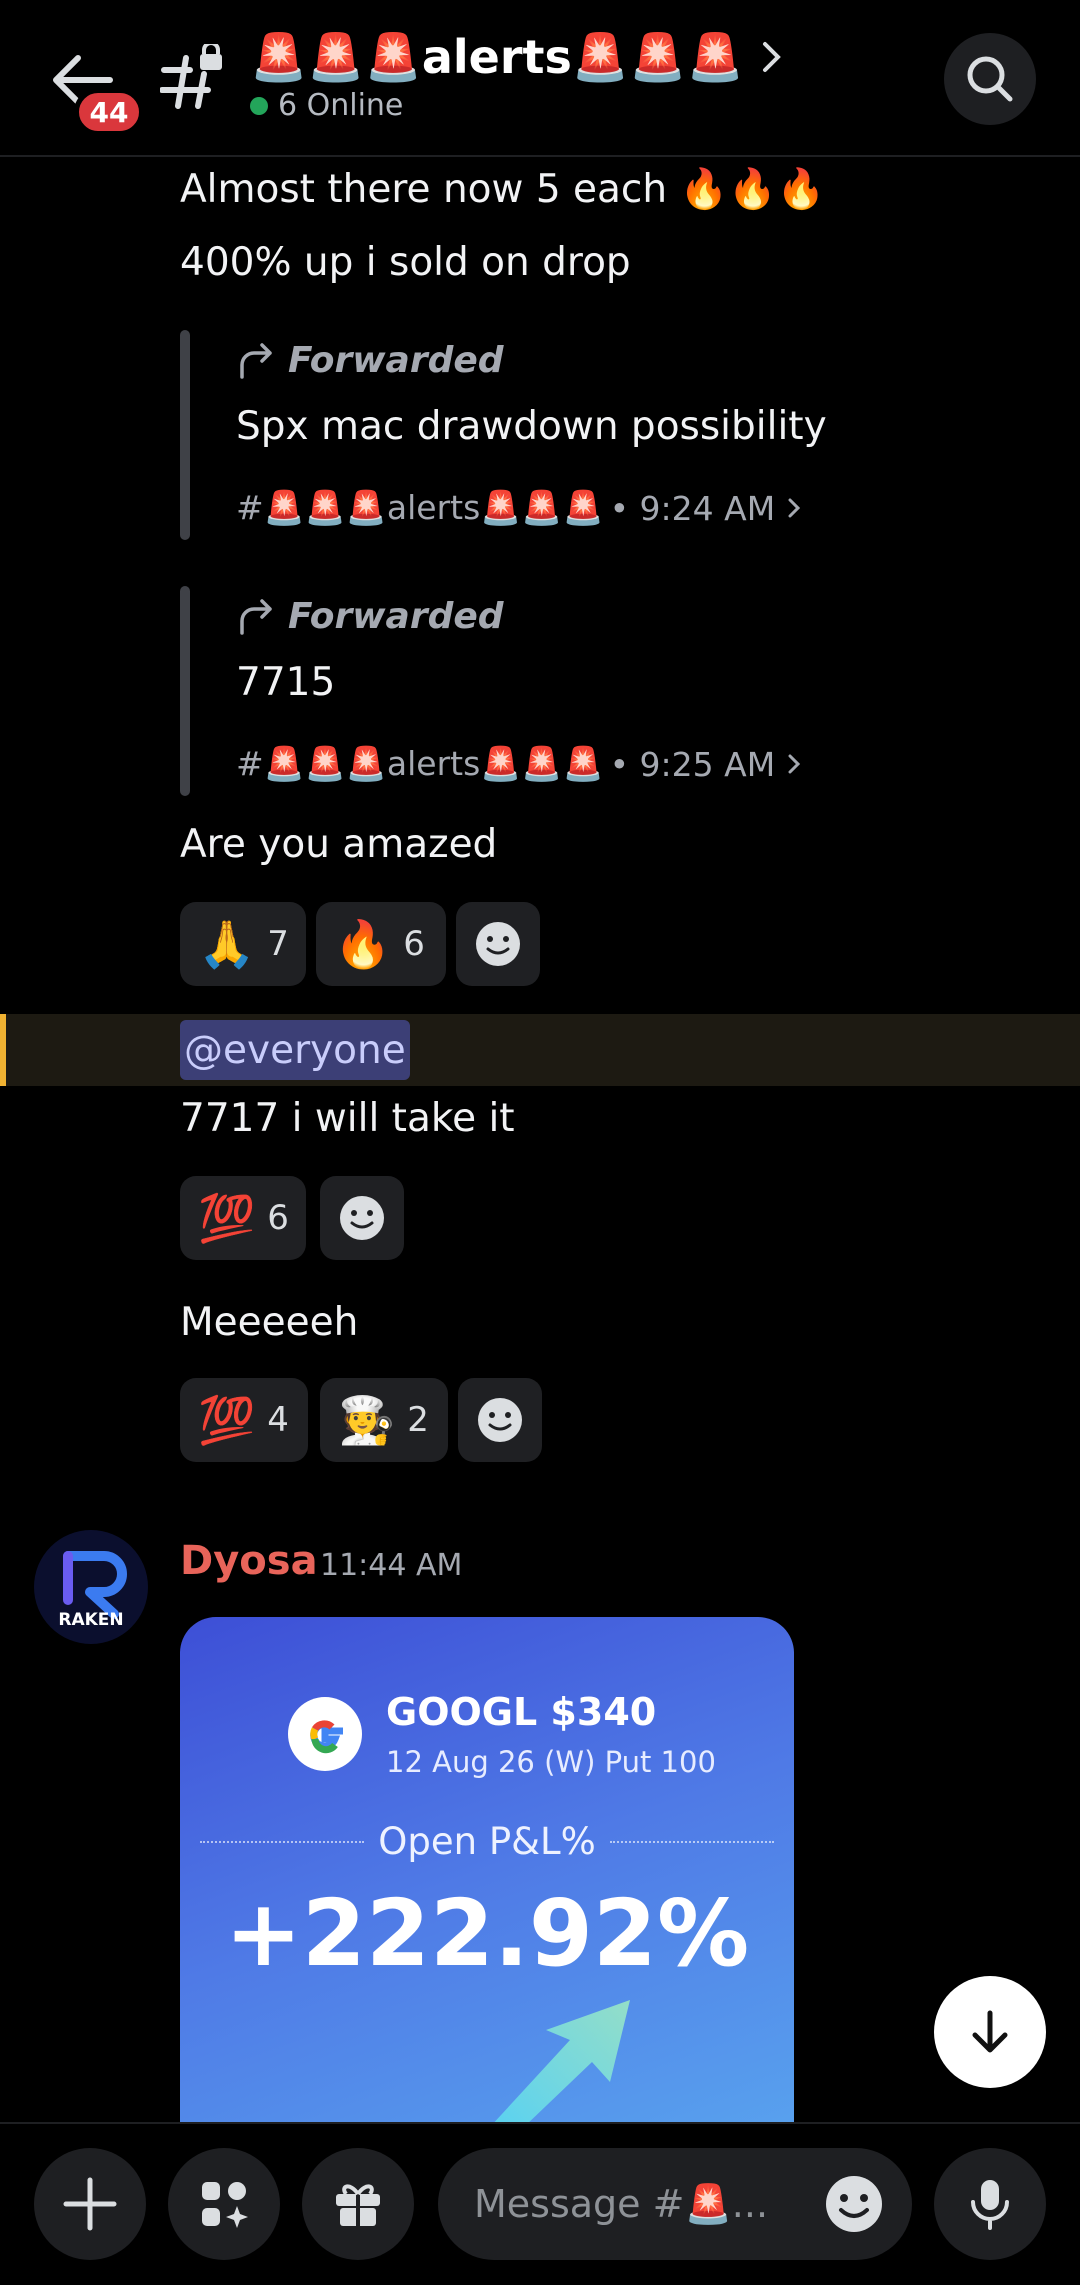  I want to click on card-contract: 12 Aug 26 (W) Put 100, so click(551, 1762).